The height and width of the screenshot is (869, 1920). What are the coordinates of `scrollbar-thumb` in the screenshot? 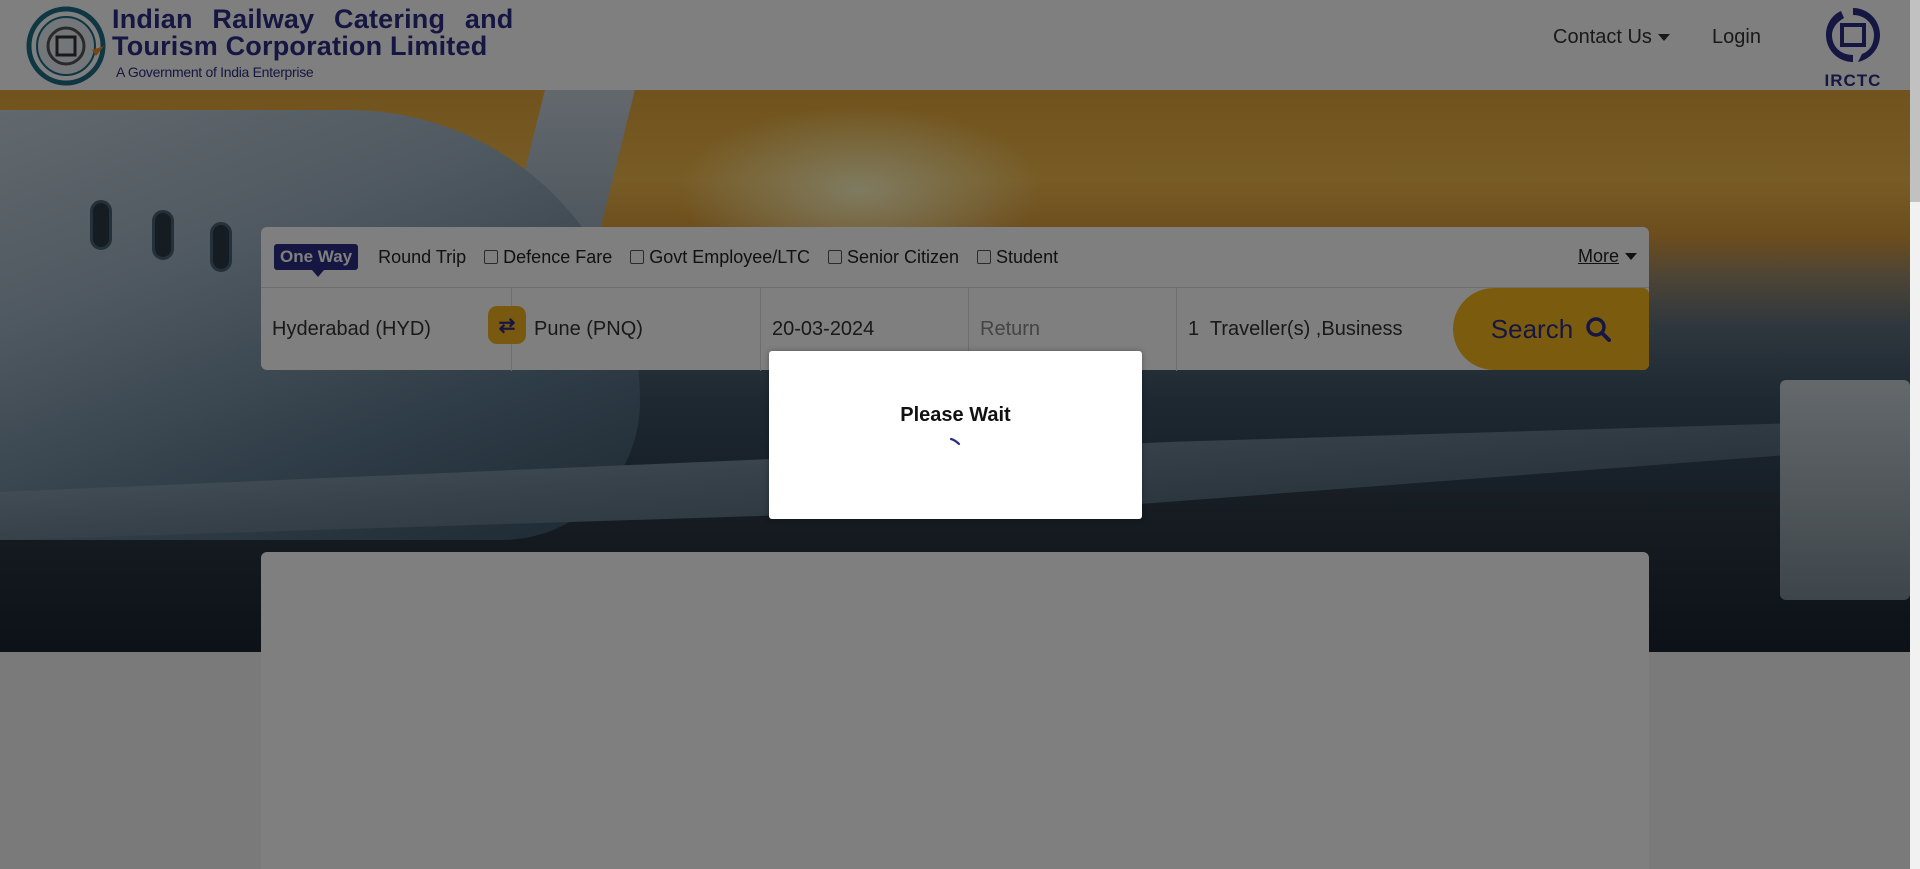 It's located at (1915, 101).